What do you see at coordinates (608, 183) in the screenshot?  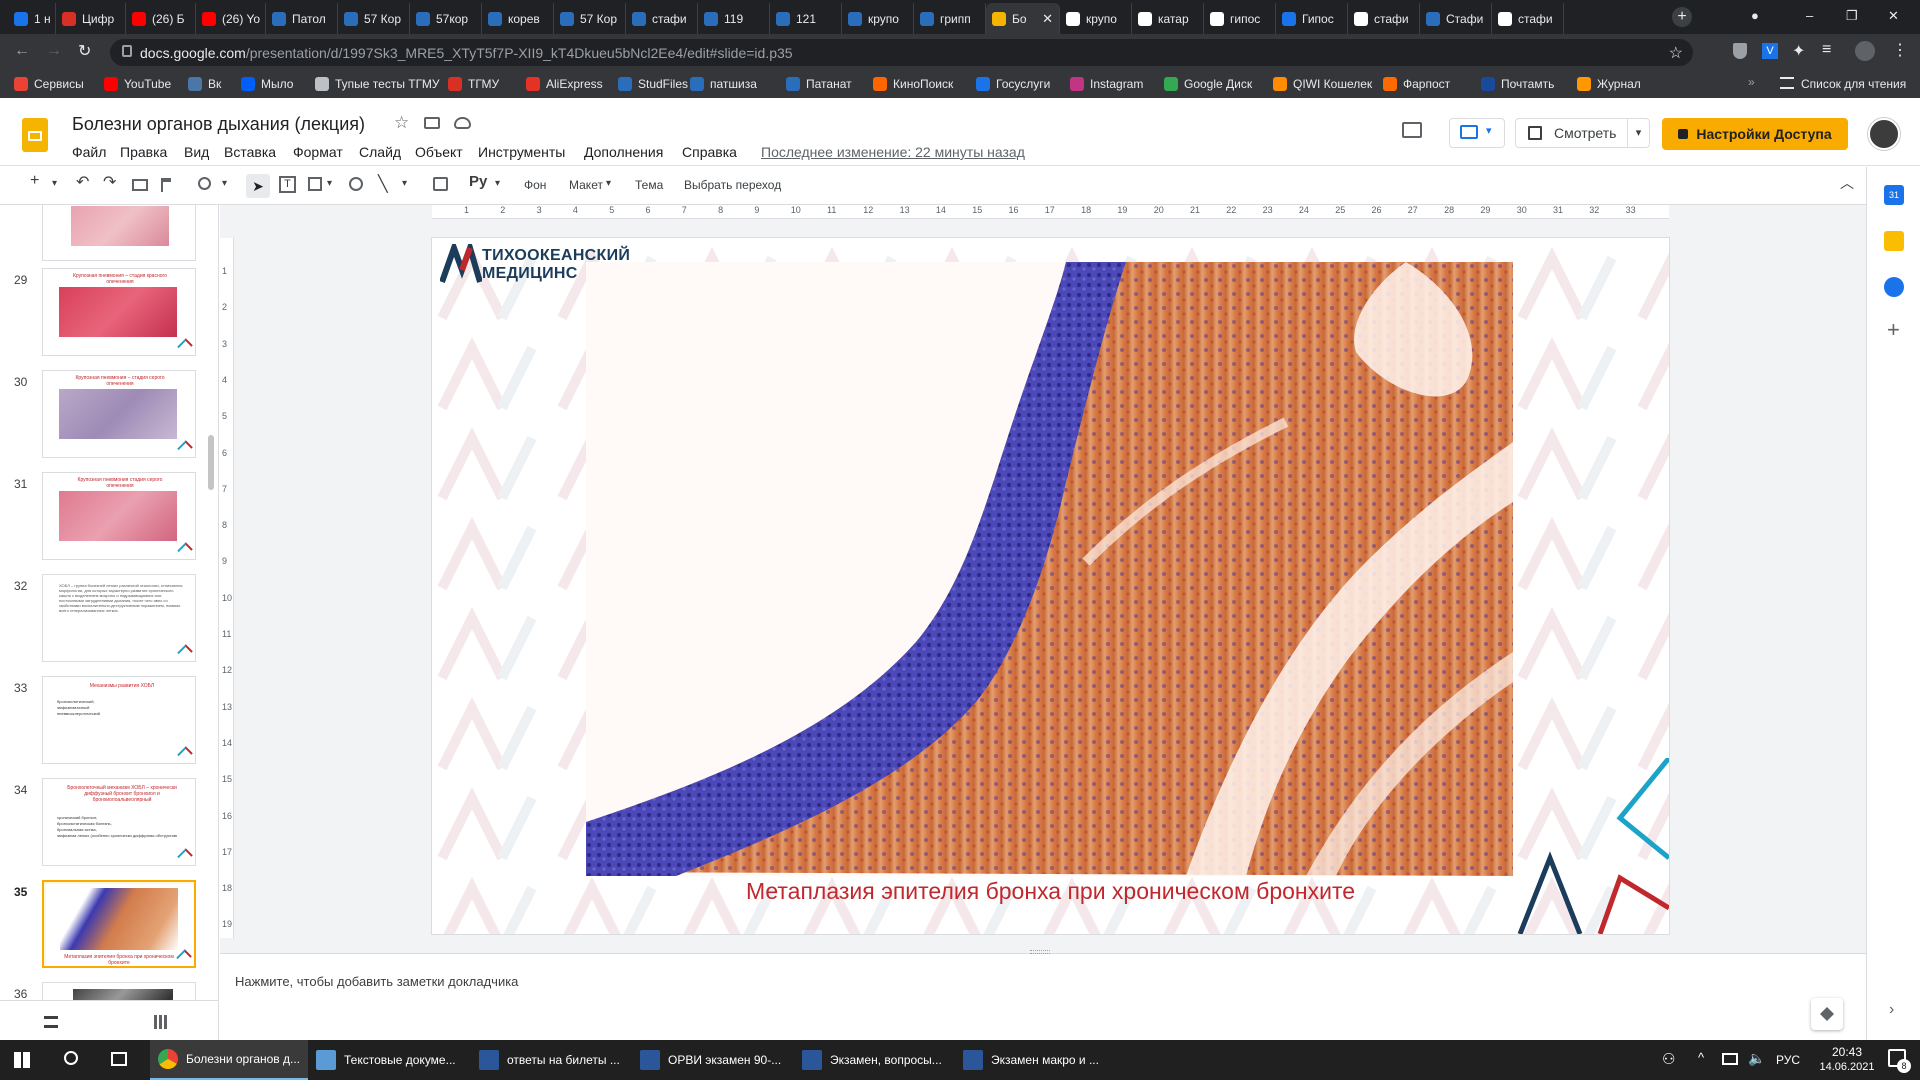 I see `layout-dropdown-icon: ▾` at bounding box center [608, 183].